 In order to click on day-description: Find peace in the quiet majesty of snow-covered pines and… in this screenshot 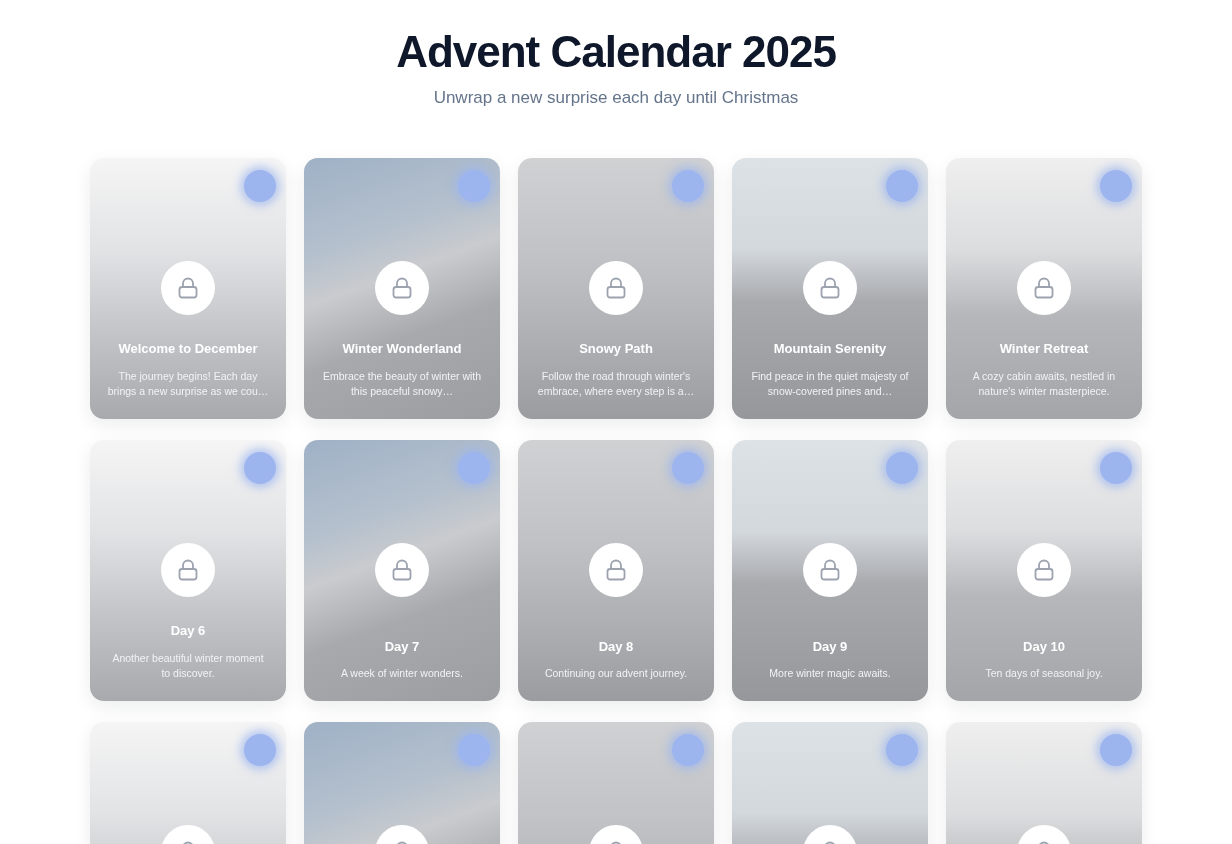, I will do `click(830, 384)`.